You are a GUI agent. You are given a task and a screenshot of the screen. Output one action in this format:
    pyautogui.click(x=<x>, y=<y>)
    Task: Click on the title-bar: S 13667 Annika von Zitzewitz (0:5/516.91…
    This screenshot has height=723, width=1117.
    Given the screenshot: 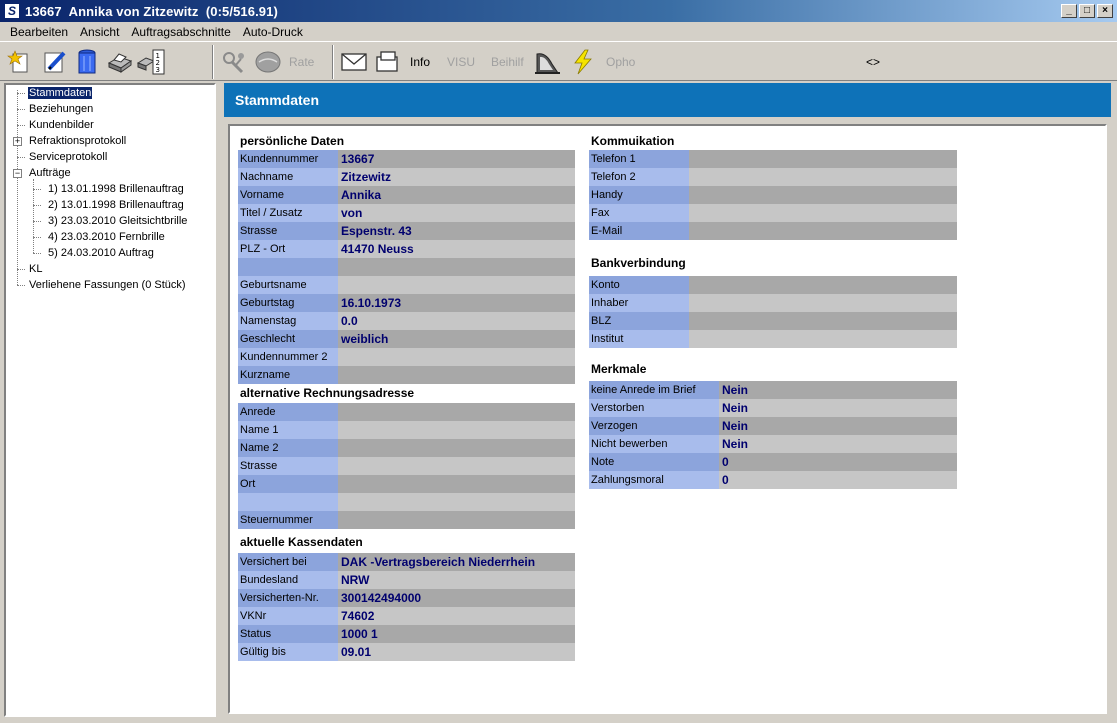 What is the action you would take?
    pyautogui.click(x=558, y=11)
    